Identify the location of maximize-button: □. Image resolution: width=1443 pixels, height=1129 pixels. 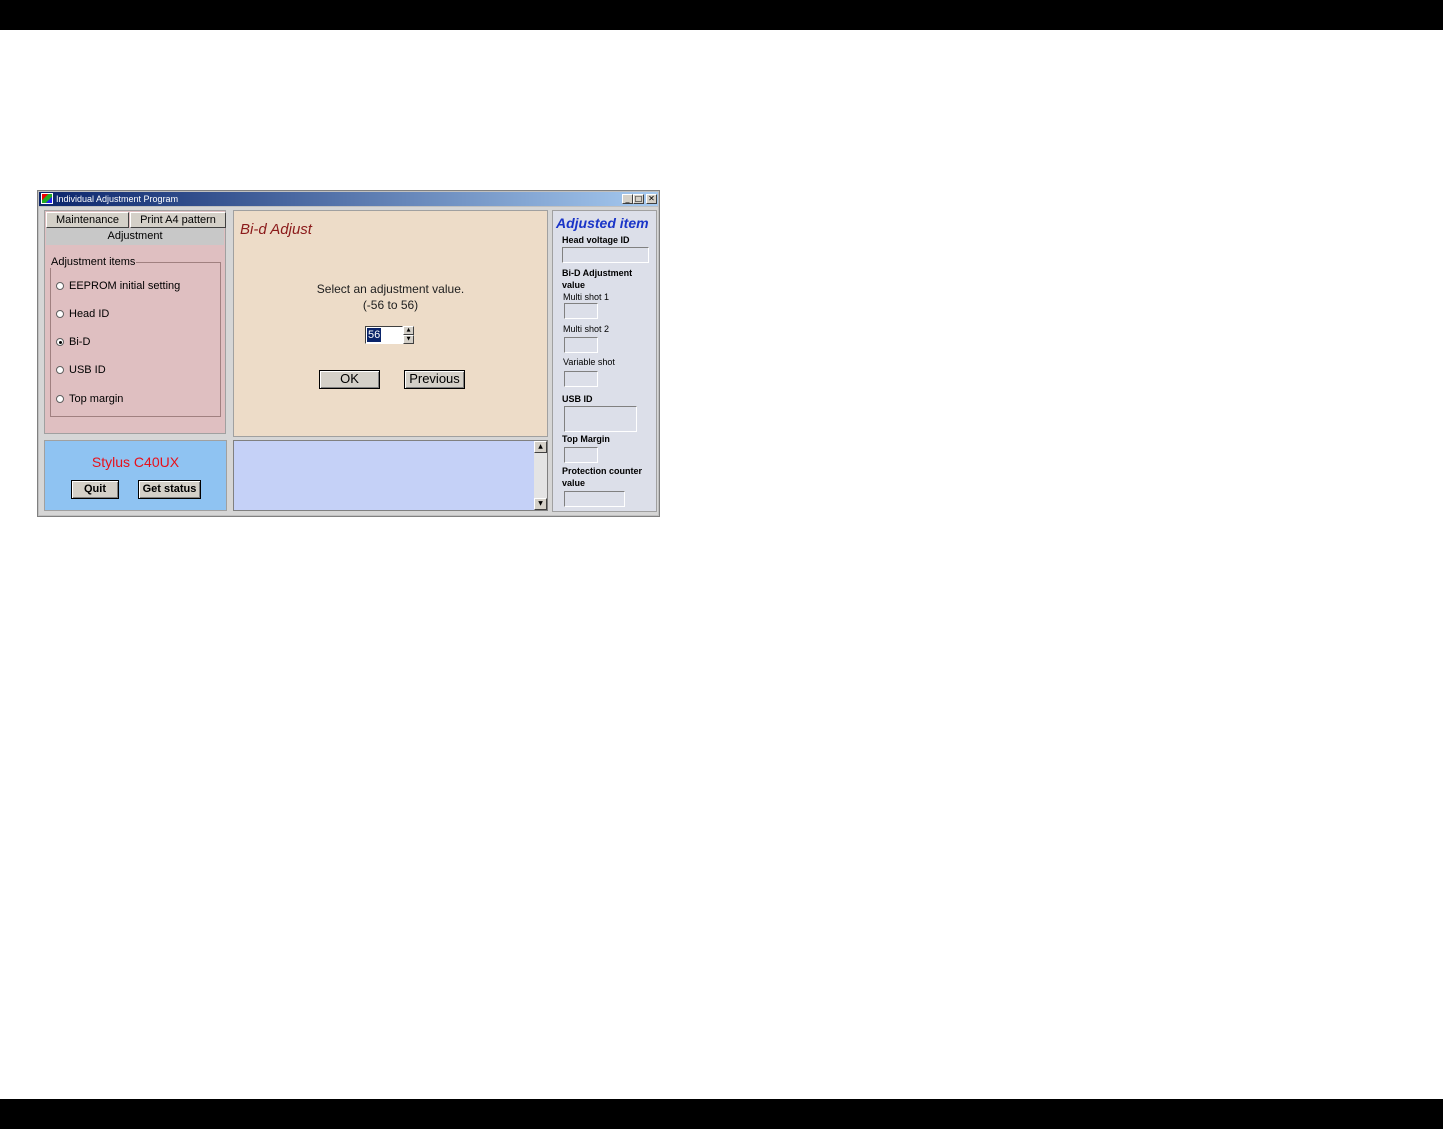
(638, 199).